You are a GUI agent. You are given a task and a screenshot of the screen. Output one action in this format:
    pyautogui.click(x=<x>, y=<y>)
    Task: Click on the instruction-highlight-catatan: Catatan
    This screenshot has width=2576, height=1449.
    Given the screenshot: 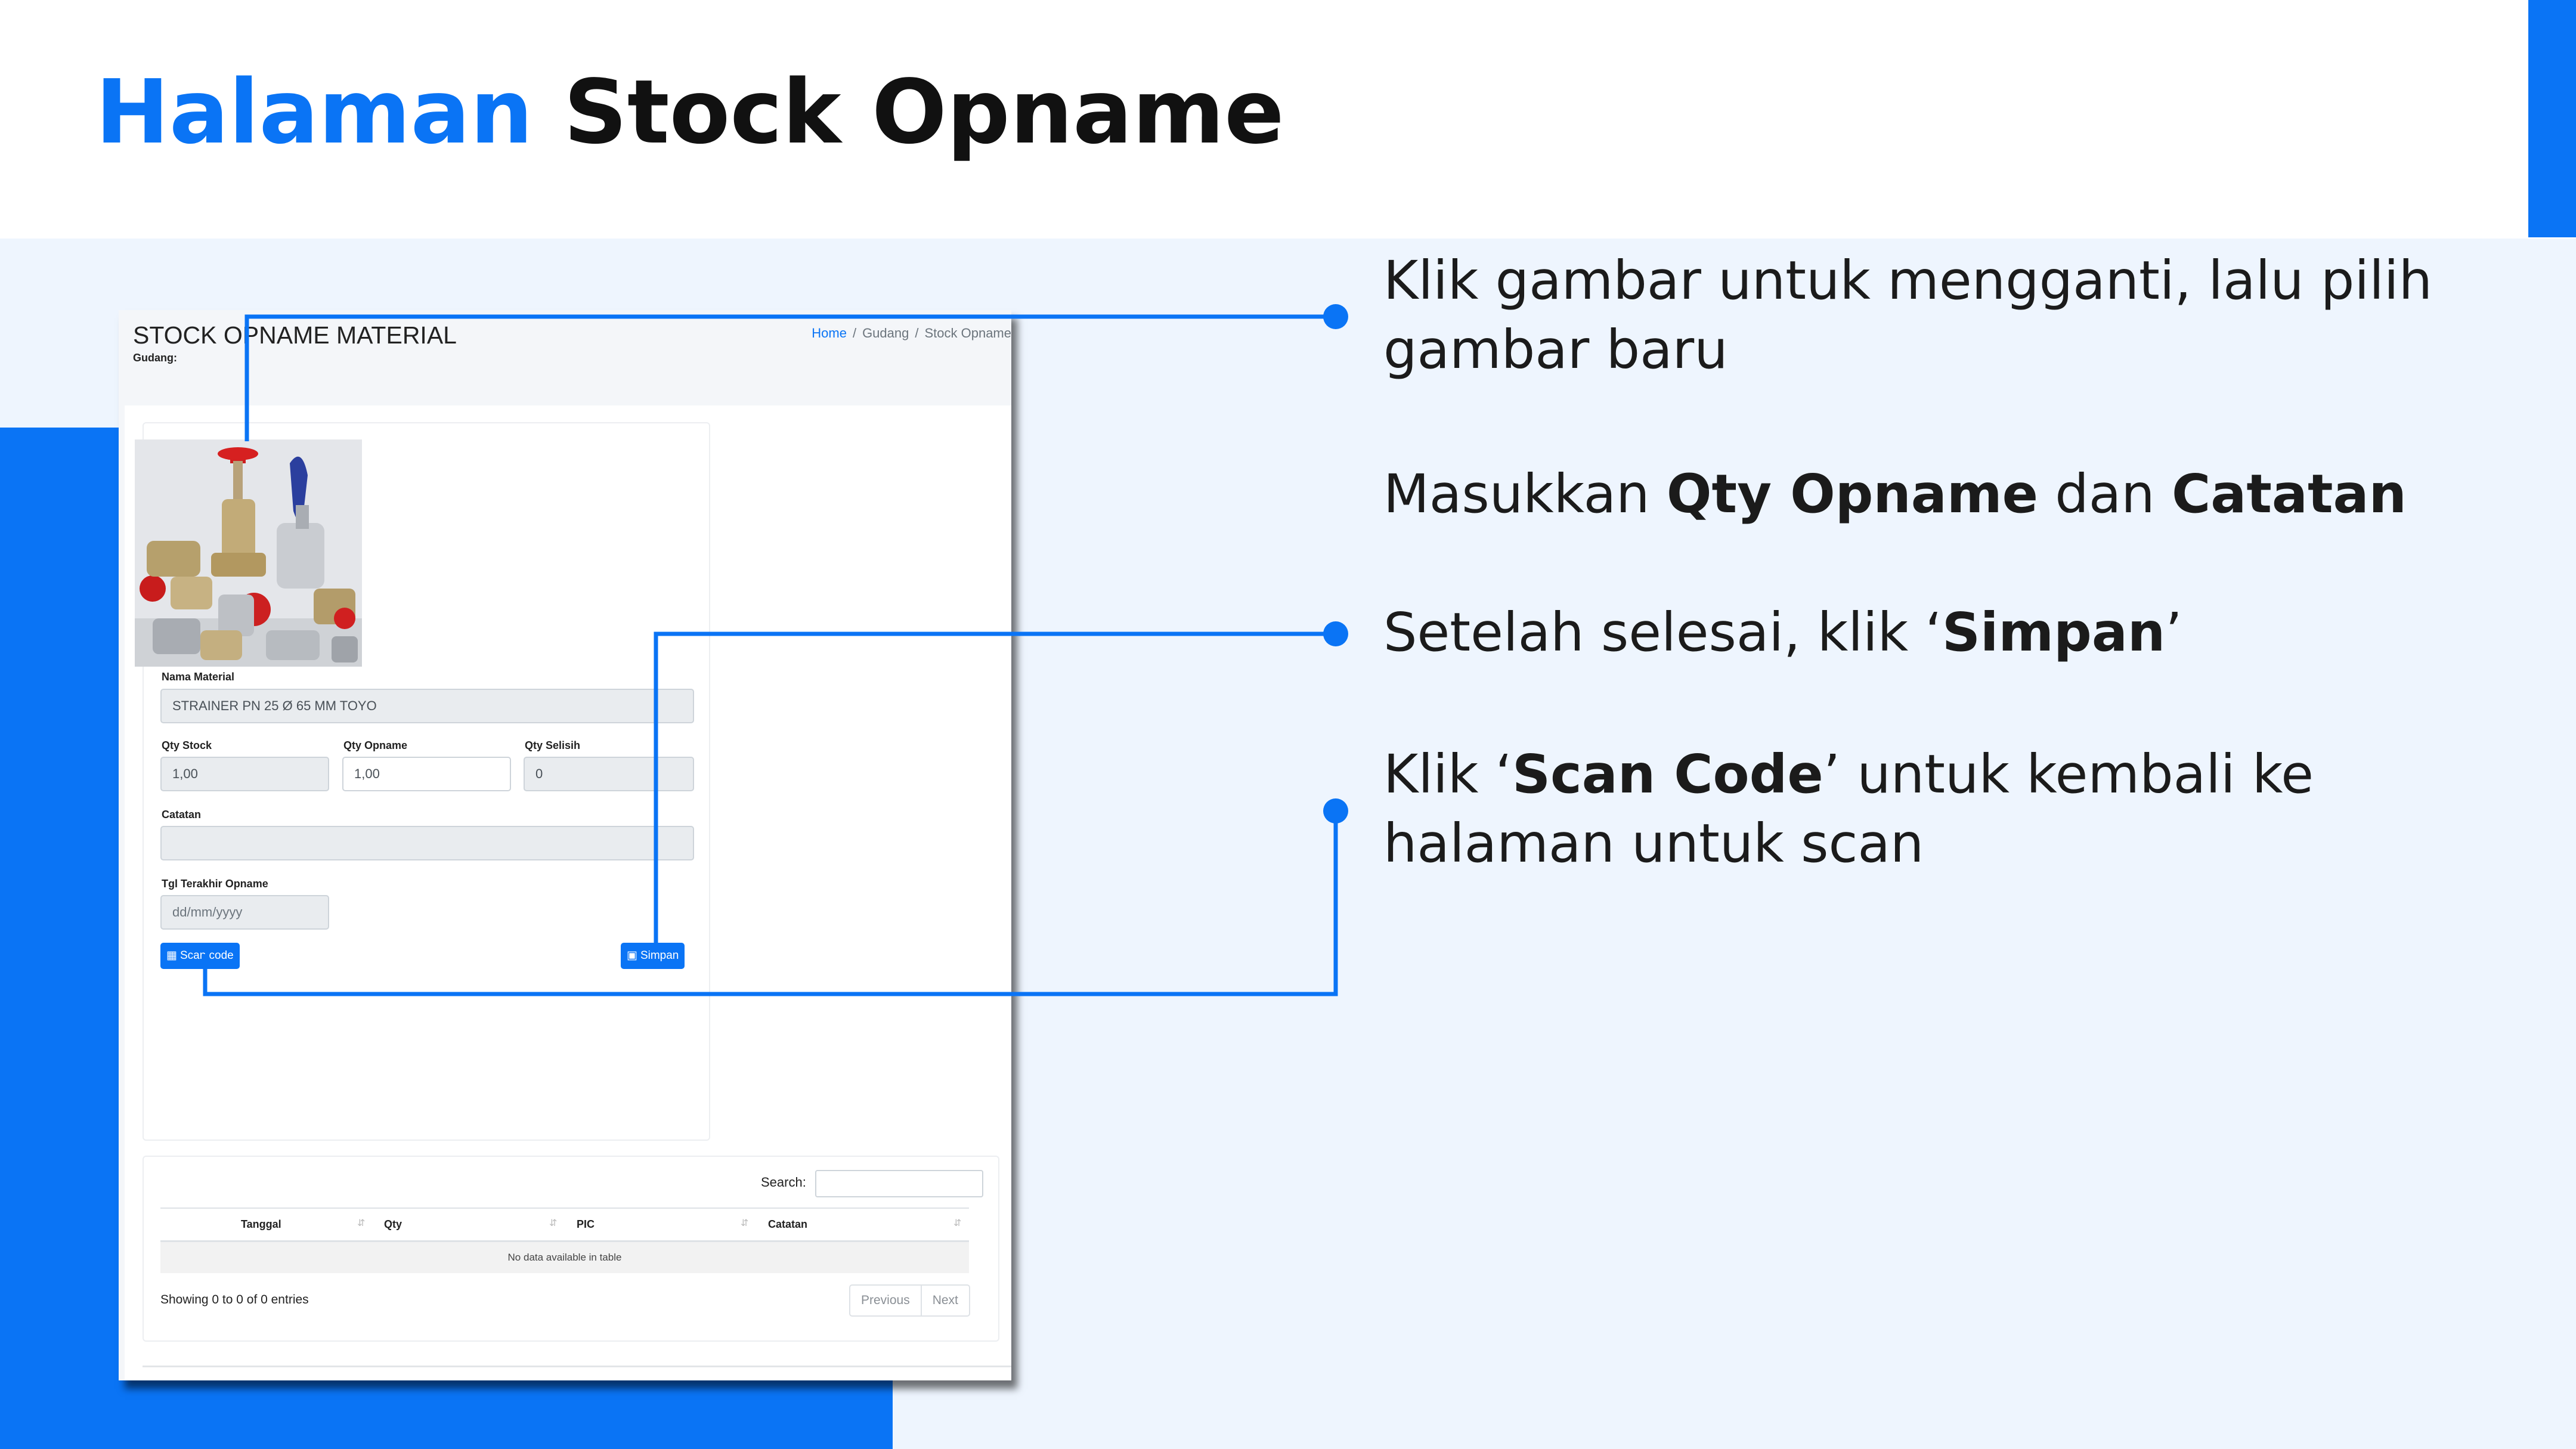 What is the action you would take?
    pyautogui.click(x=2289, y=494)
    